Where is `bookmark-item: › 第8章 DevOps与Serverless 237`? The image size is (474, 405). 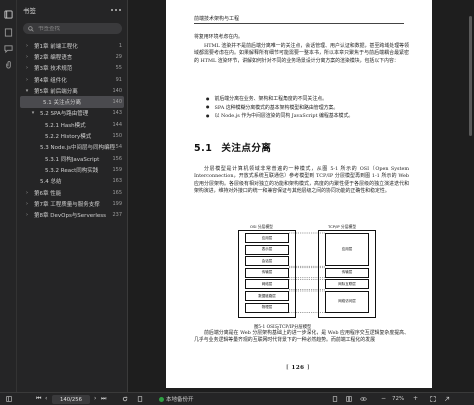 bookmark-item: › 第8章 DevOps与Serverless 237 is located at coordinates (72, 214).